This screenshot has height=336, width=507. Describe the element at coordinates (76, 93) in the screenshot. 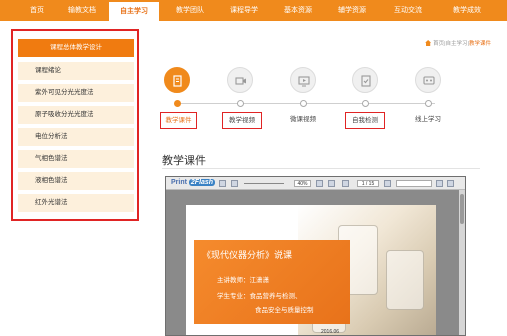

I see `sidebar-item-uv-vis: 紫外可见分光光度法` at that location.